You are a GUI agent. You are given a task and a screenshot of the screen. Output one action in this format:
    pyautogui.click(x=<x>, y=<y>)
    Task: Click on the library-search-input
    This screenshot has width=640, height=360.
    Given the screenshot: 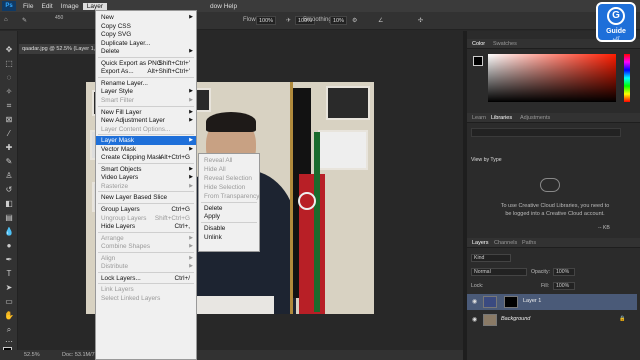 What is the action you would take?
    pyautogui.click(x=546, y=132)
    